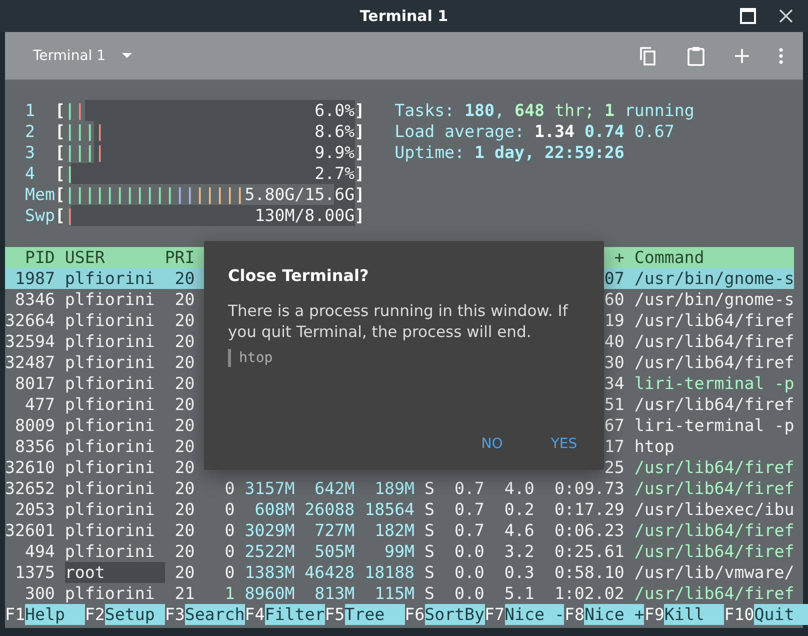 The image size is (808, 636). Describe the element at coordinates (648, 56) in the screenshot. I see `copy-icon` at that location.